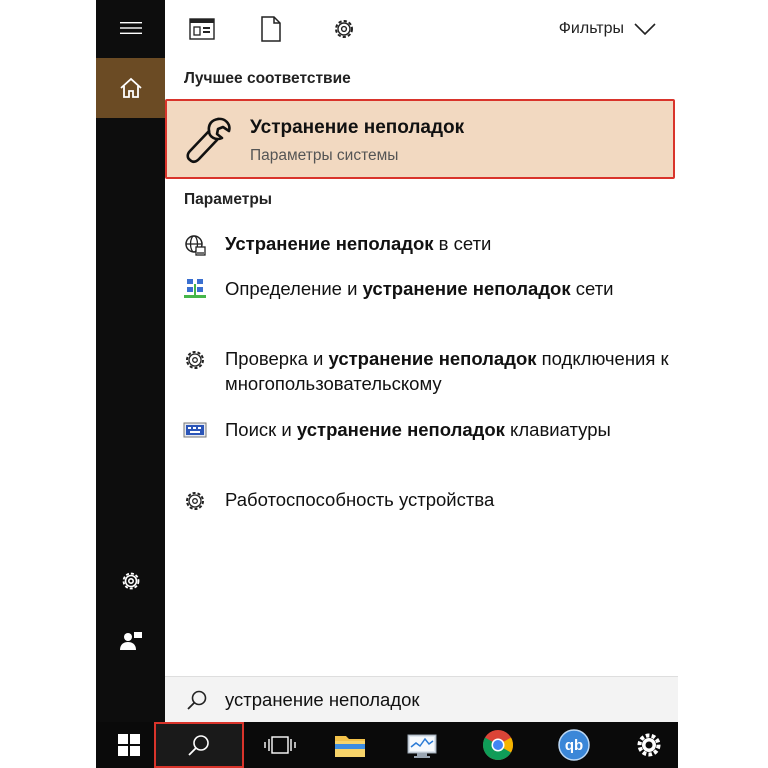 This screenshot has height=768, width=768. What do you see at coordinates (329, 243) in the screenshot?
I see `result-bold-text: Устранение неполадок` at bounding box center [329, 243].